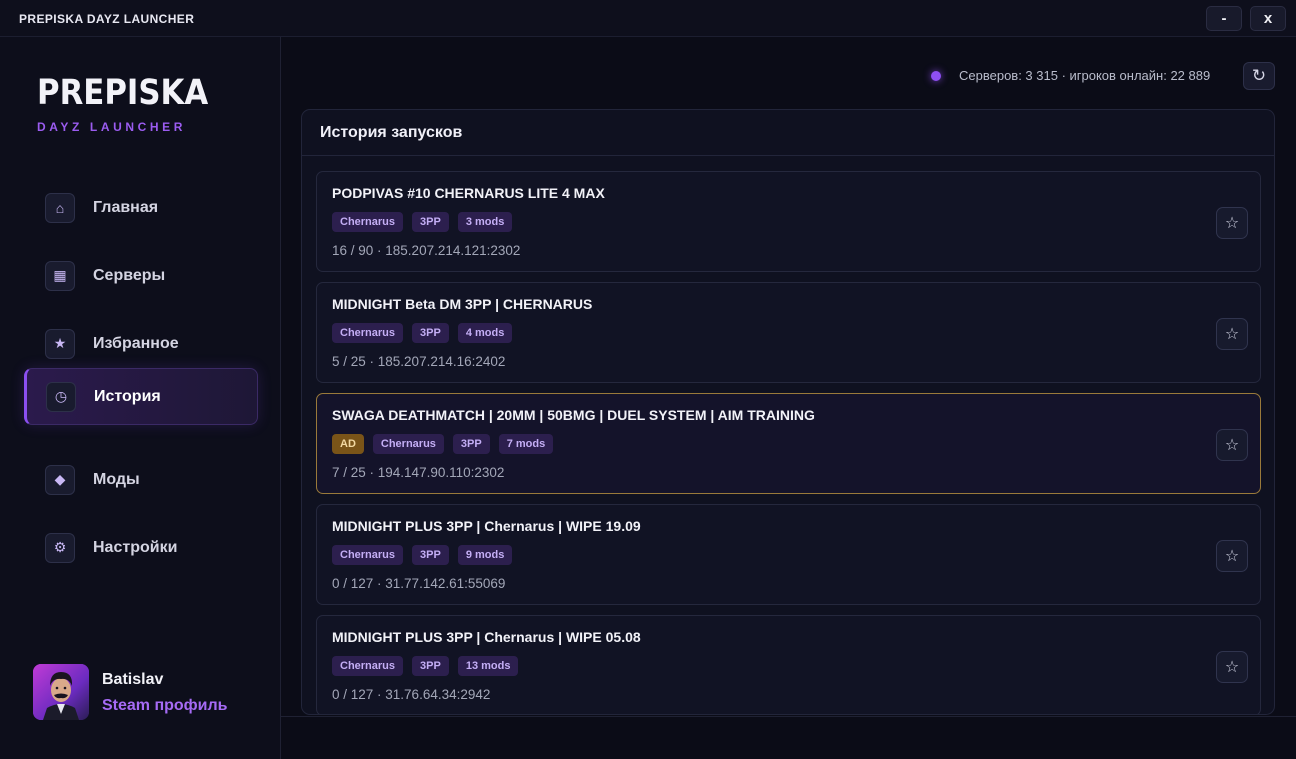 The height and width of the screenshot is (759, 1296). Describe the element at coordinates (426, 250) in the screenshot. I see `server-meta: 16 / 90 · 185.207.214.121:2302` at that location.